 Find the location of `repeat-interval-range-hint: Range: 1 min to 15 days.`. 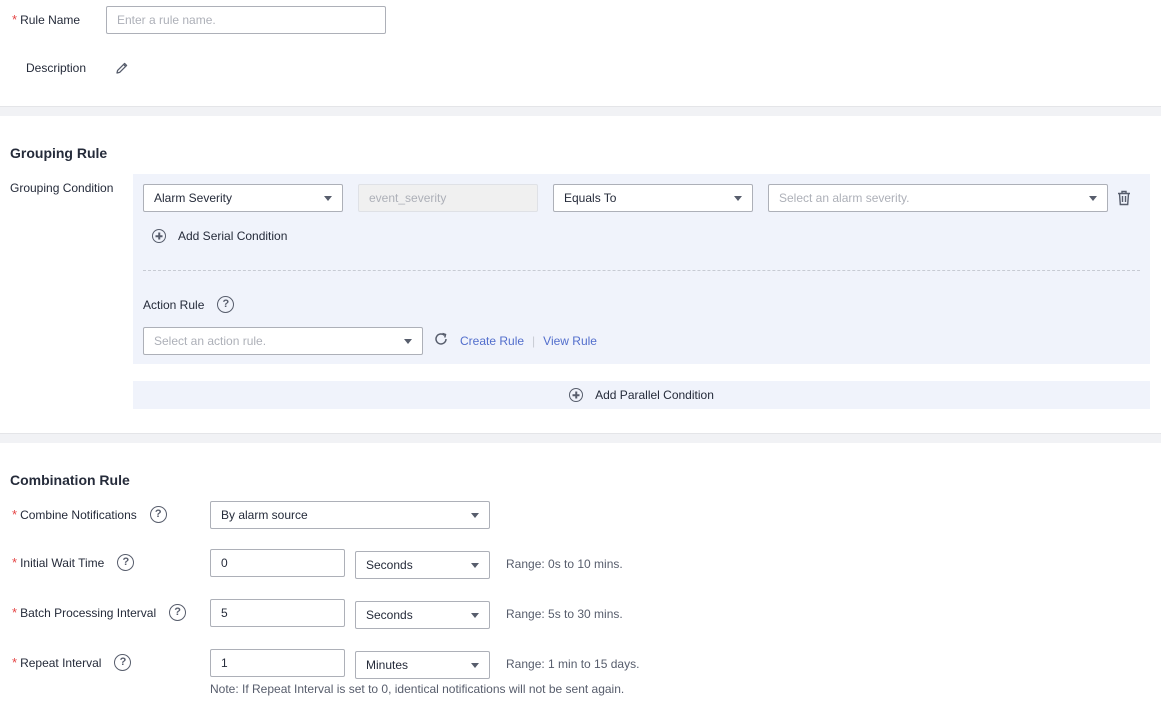

repeat-interval-range-hint: Range: 1 min to 15 days. is located at coordinates (573, 664).